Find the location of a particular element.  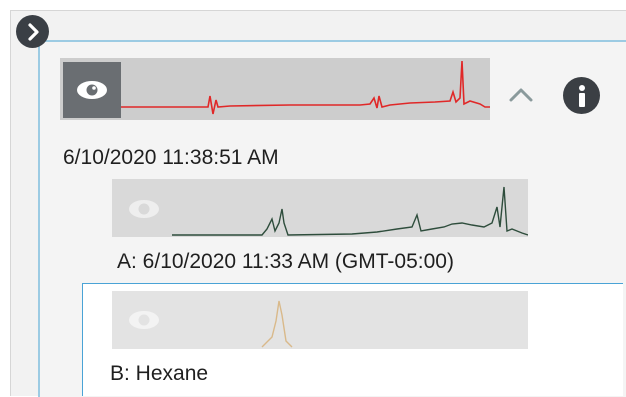

sample-b-trace is located at coordinates (277, 324).